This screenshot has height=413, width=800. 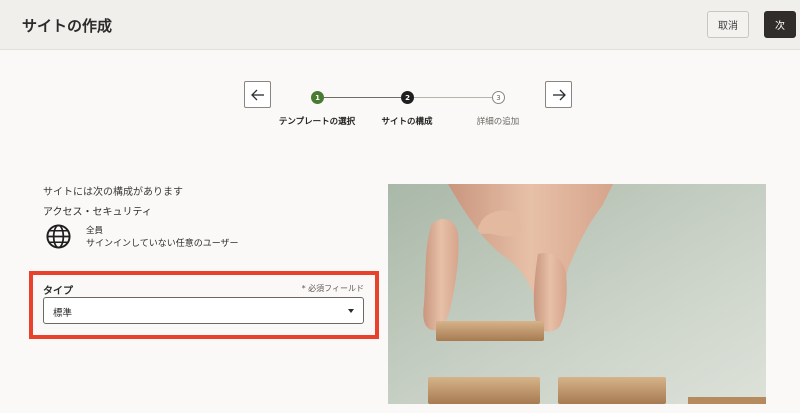 What do you see at coordinates (58, 236) in the screenshot?
I see `globe-icon` at bounding box center [58, 236].